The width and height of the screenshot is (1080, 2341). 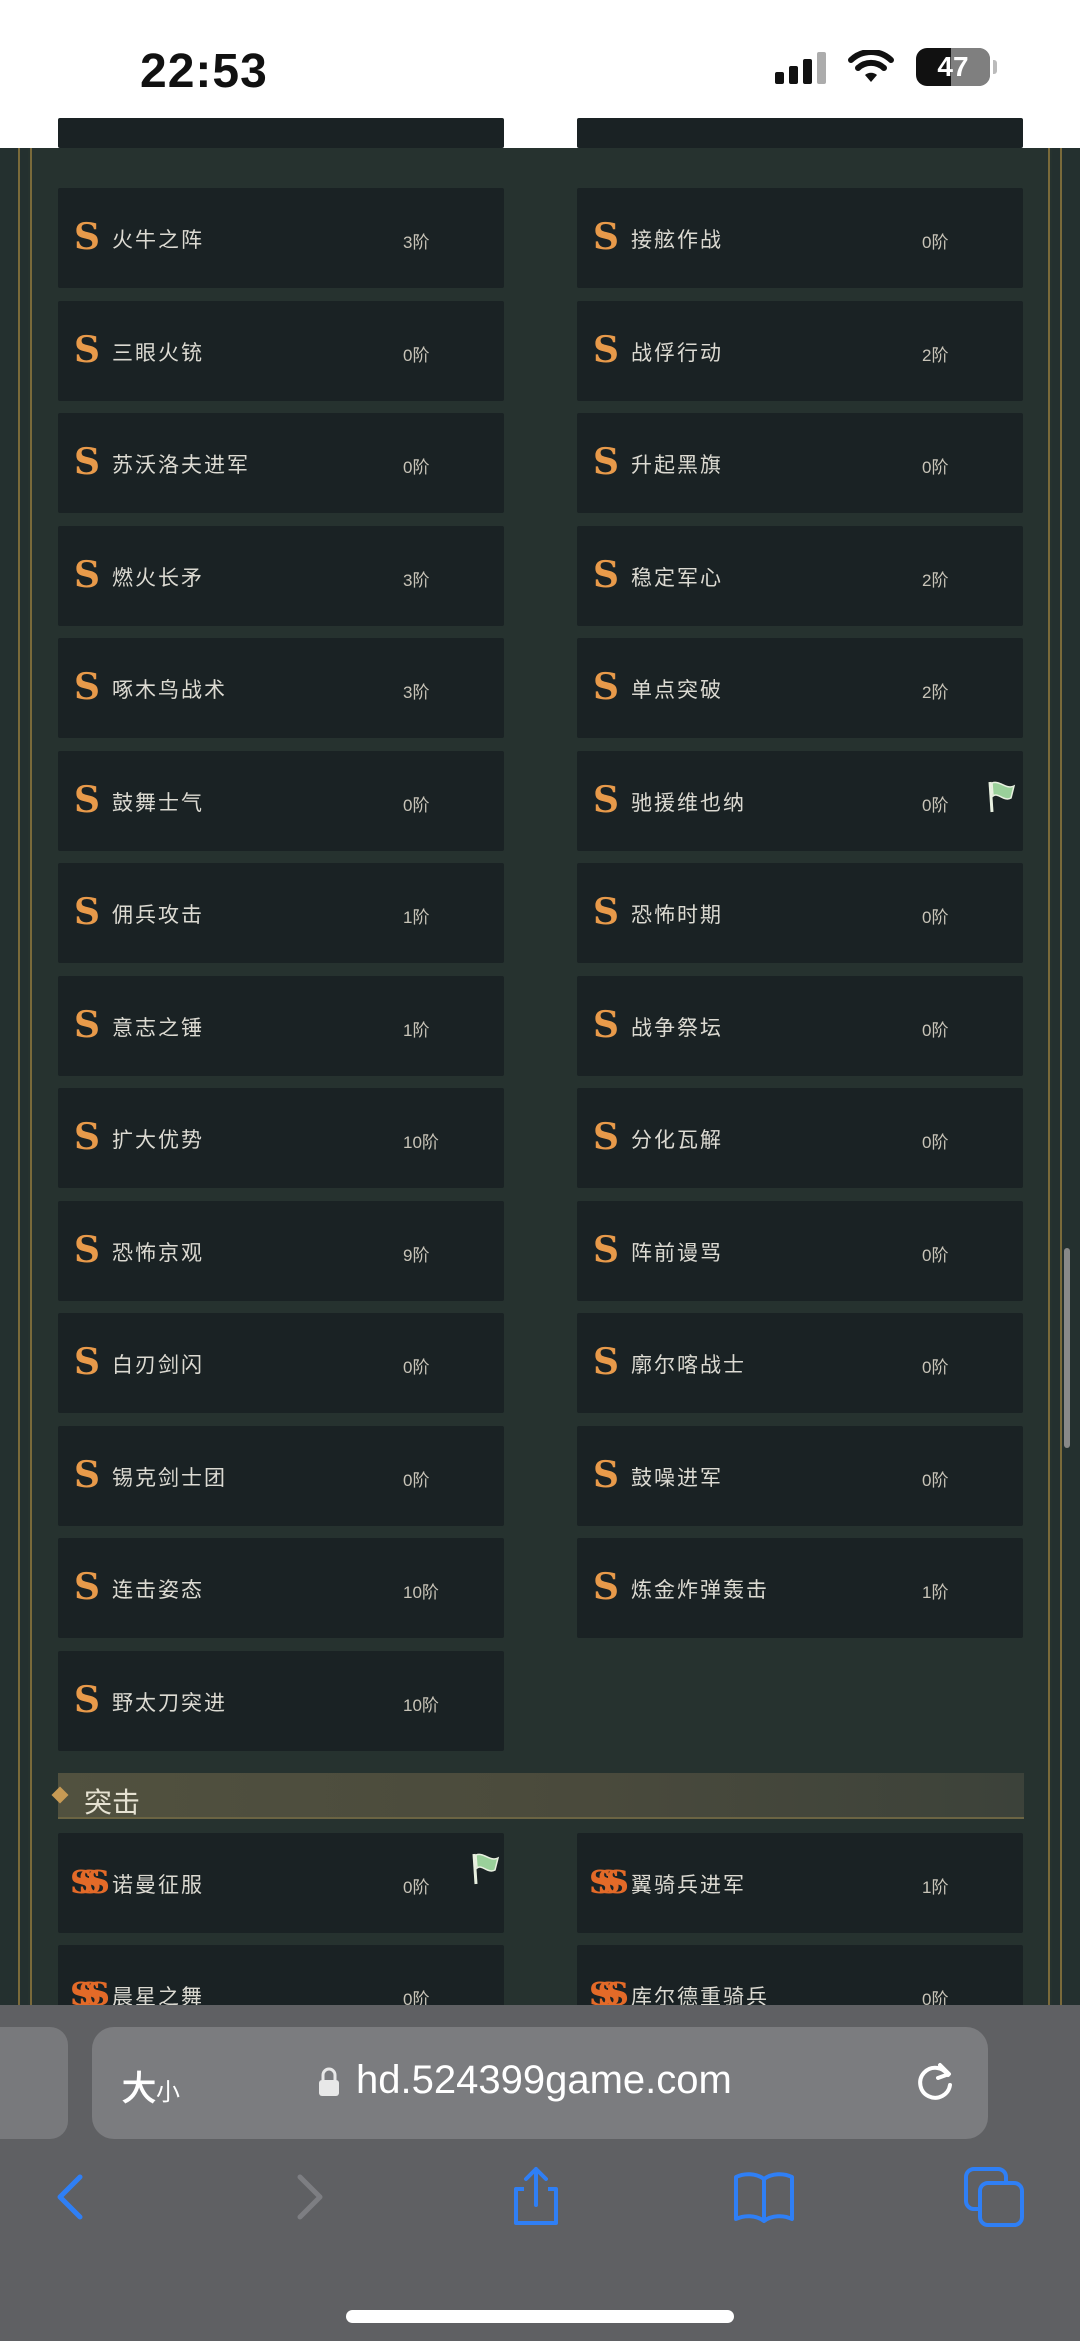 I want to click on skill-name: 苏沃洛夫进军, so click(x=181, y=465).